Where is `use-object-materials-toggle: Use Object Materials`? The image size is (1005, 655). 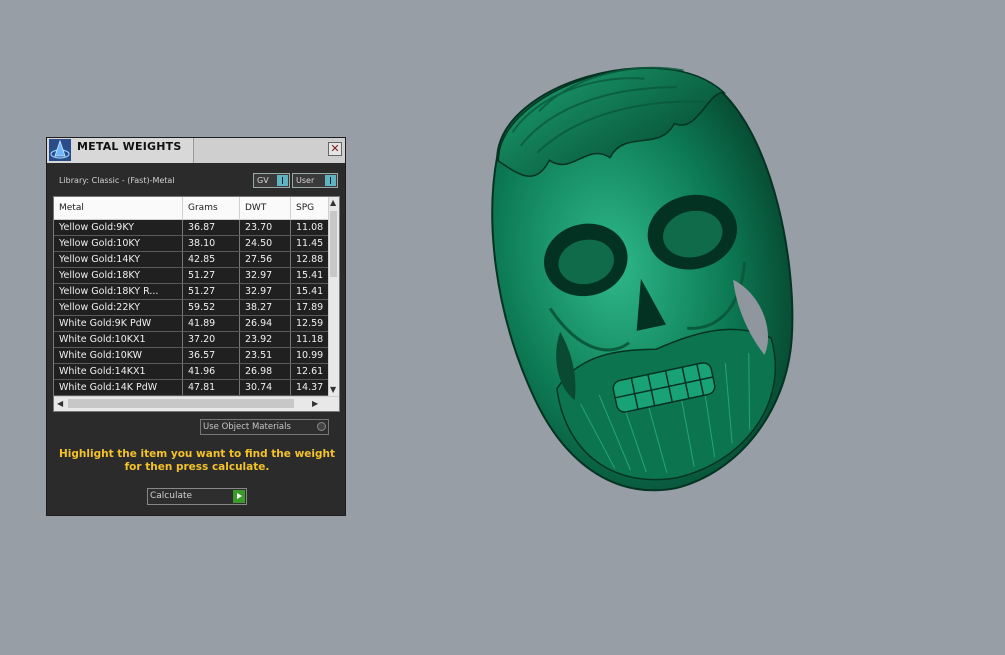
use-object-materials-toggle: Use Object Materials is located at coordinates (264, 427).